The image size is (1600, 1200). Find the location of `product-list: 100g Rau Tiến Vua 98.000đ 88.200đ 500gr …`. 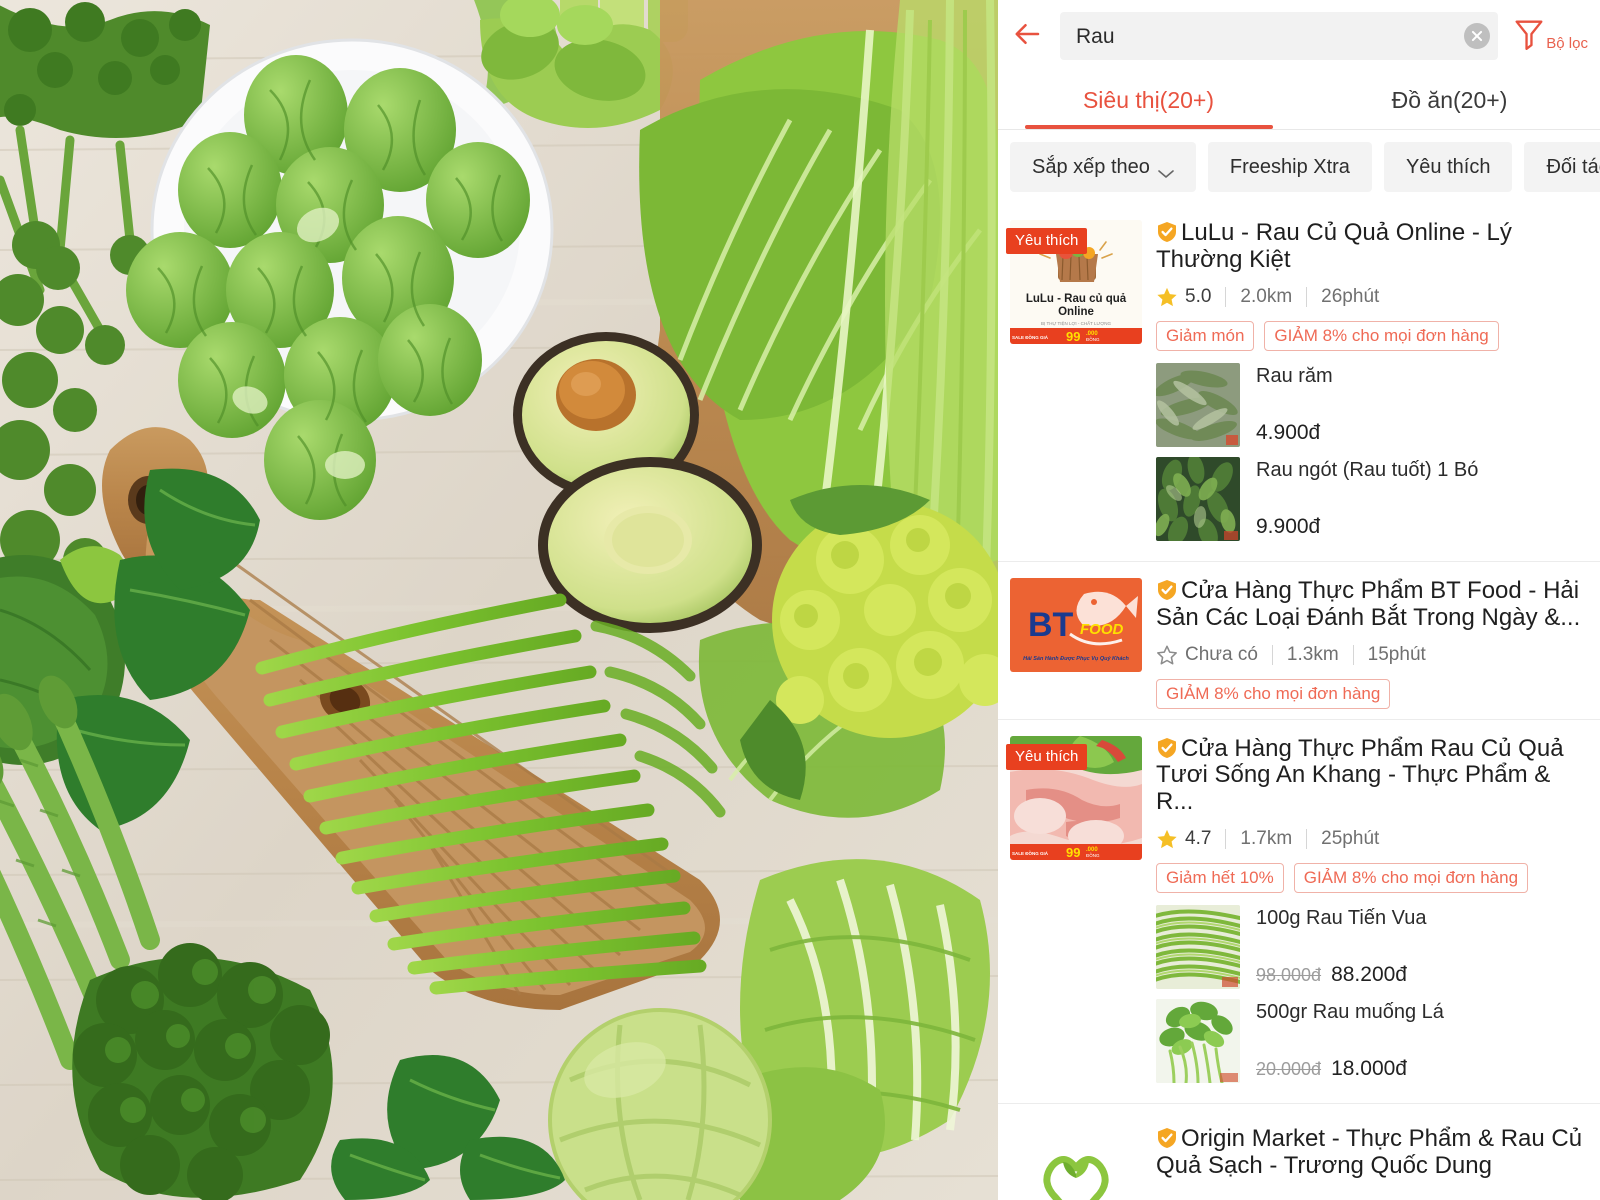

product-list: 100g Rau Tiến Vua 98.000đ 88.200đ 500gr … is located at coordinates (1374, 994).